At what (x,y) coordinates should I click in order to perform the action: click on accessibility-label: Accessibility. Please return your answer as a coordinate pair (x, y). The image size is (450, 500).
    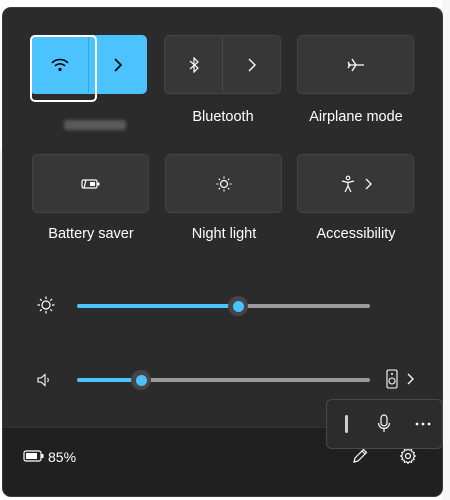
    Looking at the image, I should click on (356, 234).